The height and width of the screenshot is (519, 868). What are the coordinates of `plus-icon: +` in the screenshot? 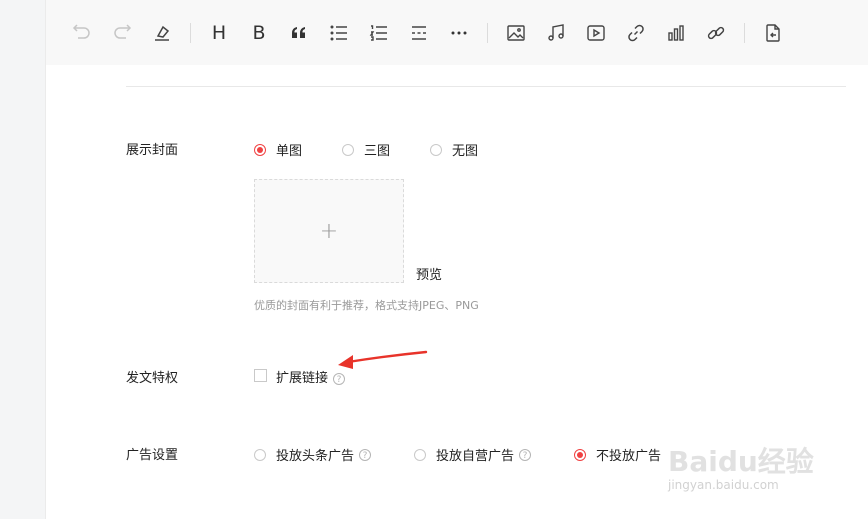 It's located at (329, 231).